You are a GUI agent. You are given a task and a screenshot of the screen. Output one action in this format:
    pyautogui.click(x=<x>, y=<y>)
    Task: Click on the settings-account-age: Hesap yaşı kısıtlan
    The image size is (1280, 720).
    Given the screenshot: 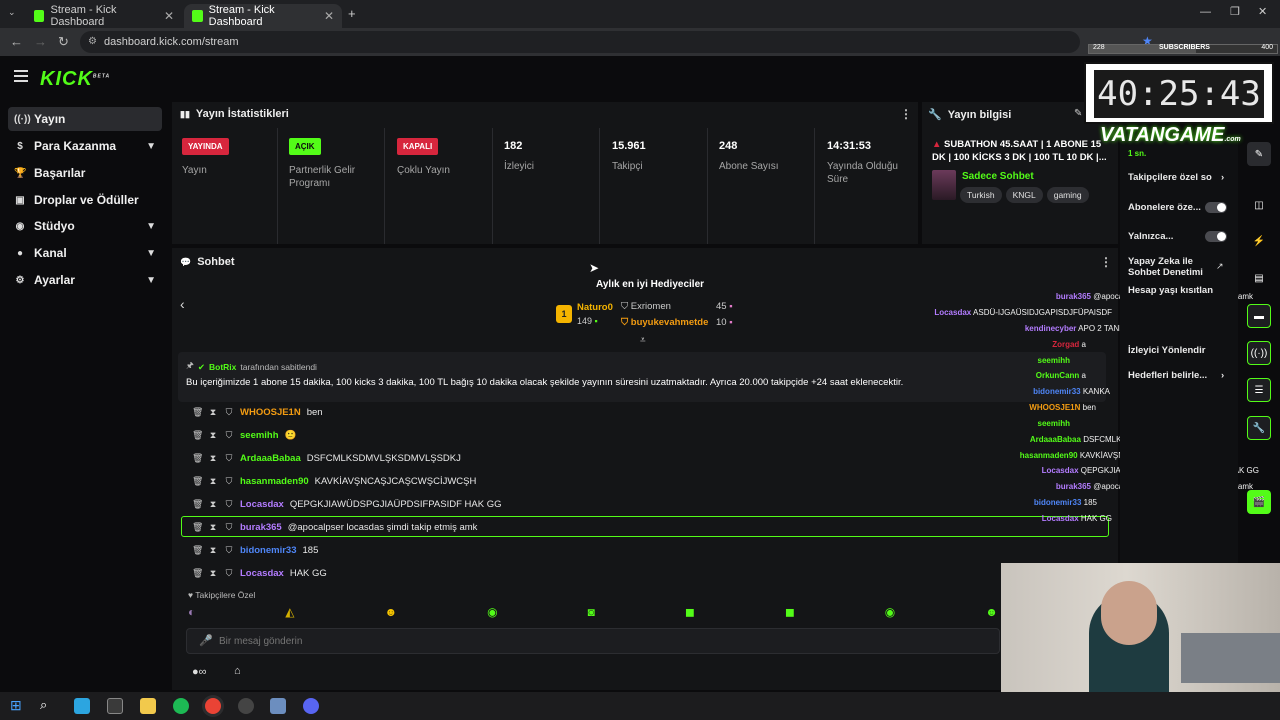 What is the action you would take?
    pyautogui.click(x=1170, y=290)
    